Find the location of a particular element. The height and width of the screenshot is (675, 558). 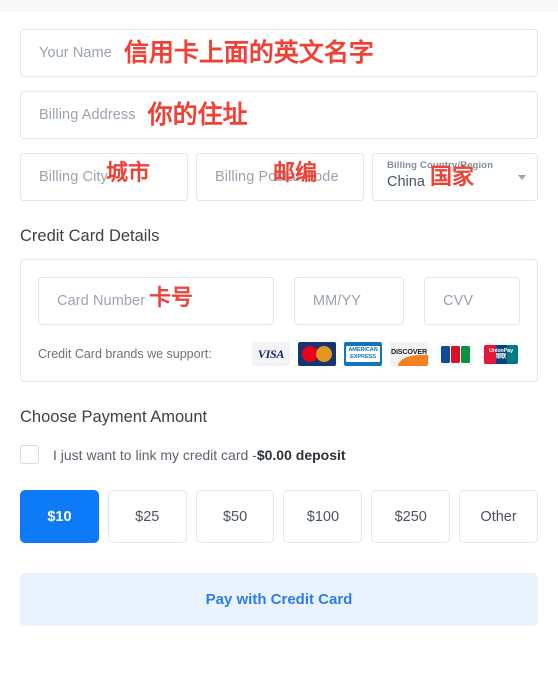

billing-postal-placeholder: Billing Postal Code is located at coordinates (277, 177).